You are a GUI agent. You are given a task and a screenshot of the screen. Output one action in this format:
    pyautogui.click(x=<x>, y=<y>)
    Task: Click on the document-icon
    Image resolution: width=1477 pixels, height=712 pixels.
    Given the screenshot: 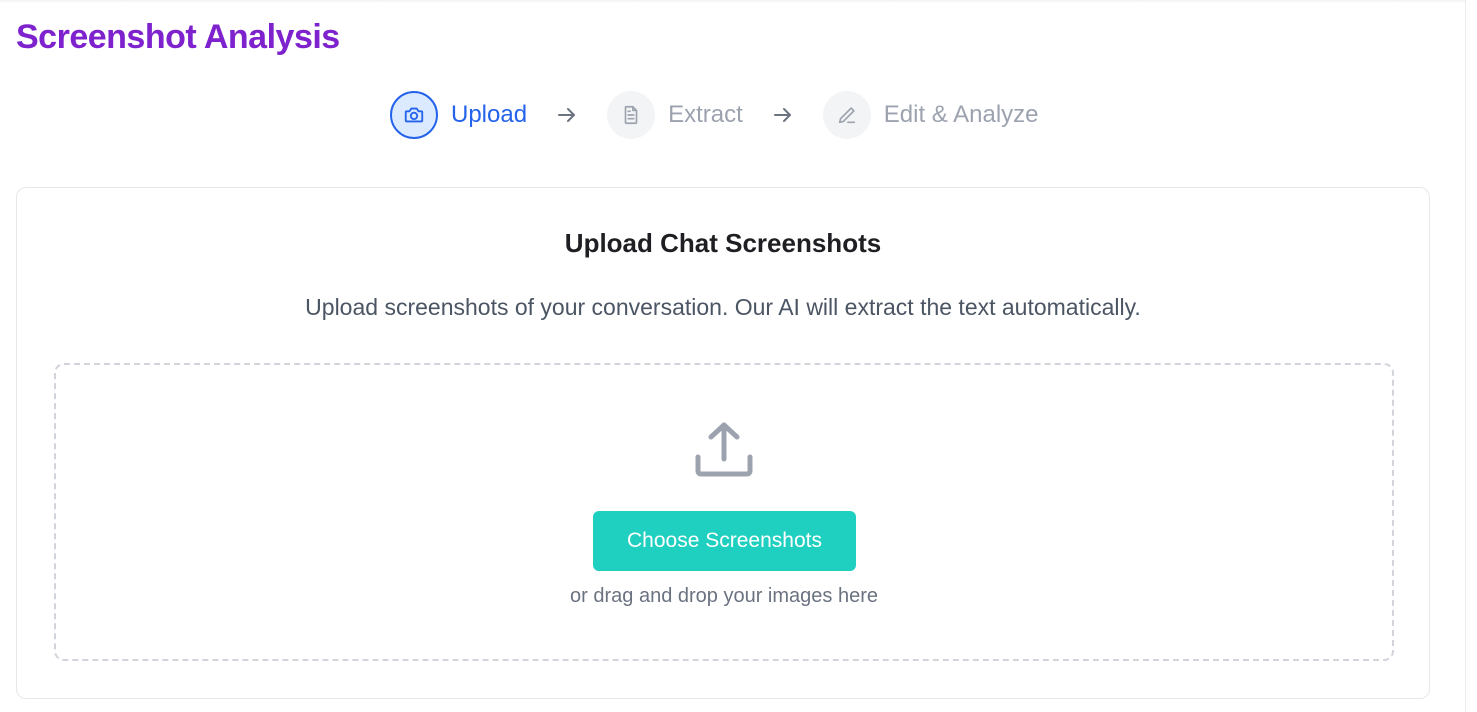 What is the action you would take?
    pyautogui.click(x=631, y=115)
    